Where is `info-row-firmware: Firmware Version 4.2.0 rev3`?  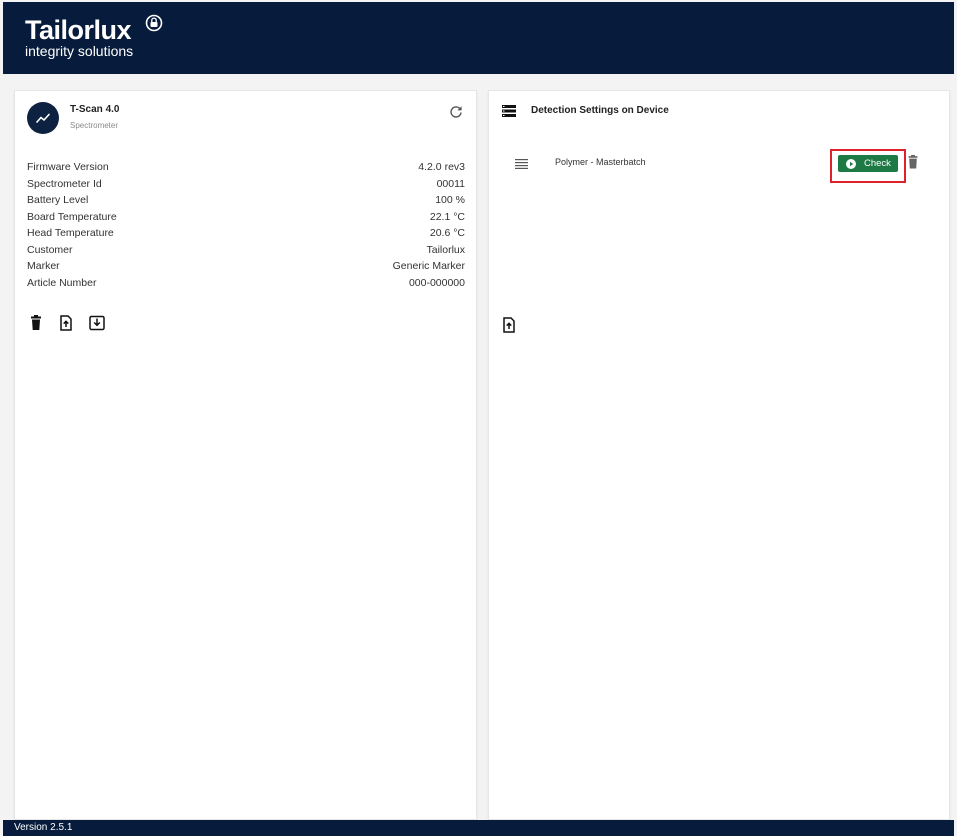
info-row-firmware: Firmware Version 4.2.0 rev3 is located at coordinates (246, 167).